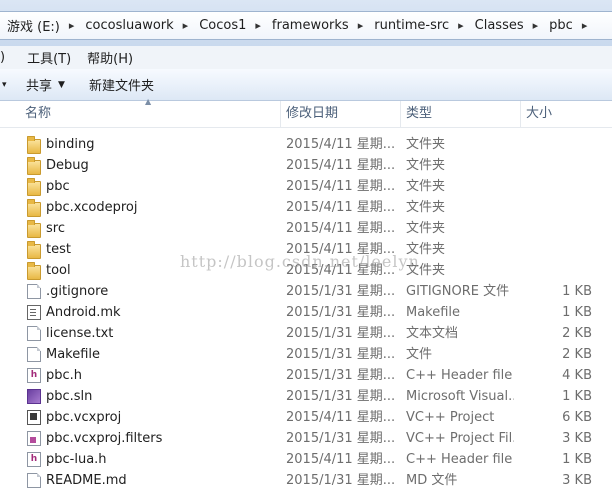 Image resolution: width=612 pixels, height=500 pixels. Describe the element at coordinates (577, 396) in the screenshot. I see `file-size: 1 KB` at that location.